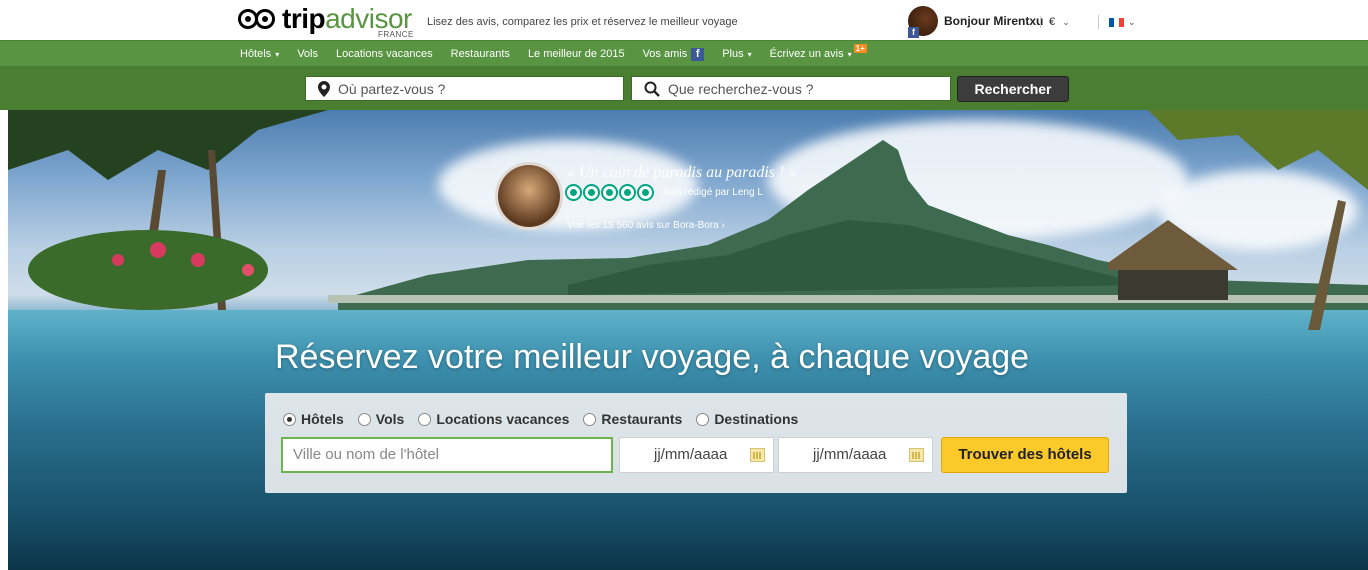 The height and width of the screenshot is (570, 1368). What do you see at coordinates (855, 455) in the screenshot?
I see `checkout-date-input: jj/mm/aaaa` at bounding box center [855, 455].